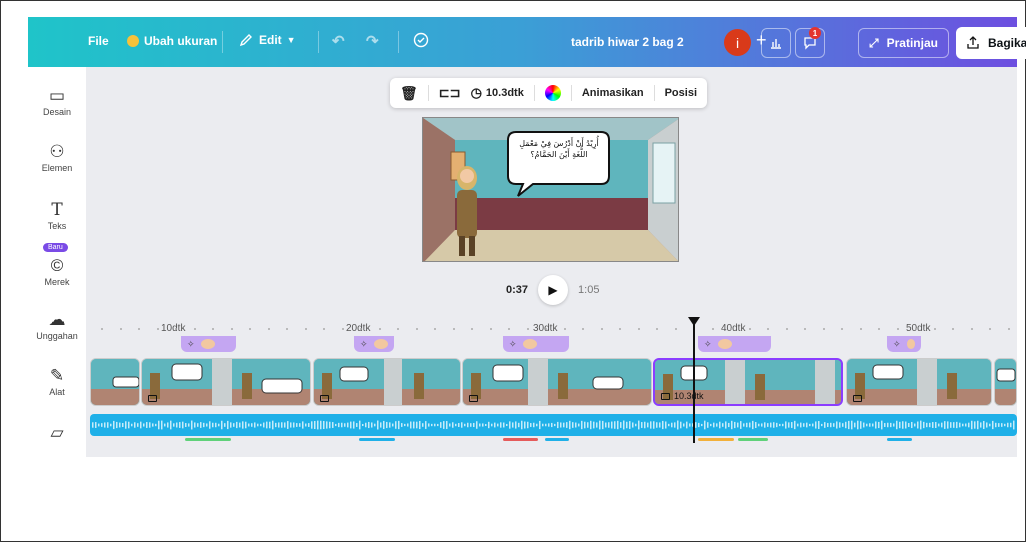 Image resolution: width=1026 pixels, height=542 pixels. I want to click on sidebar-item-elements: ⚇ Elemen, so click(57, 157).